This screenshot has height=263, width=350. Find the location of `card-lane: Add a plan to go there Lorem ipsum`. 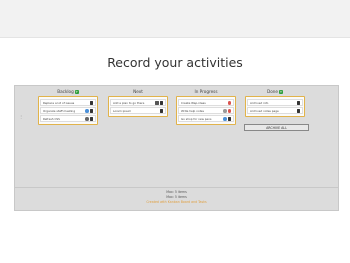

card-lane: Add a plan to go there Lorem ipsum is located at coordinates (138, 106).